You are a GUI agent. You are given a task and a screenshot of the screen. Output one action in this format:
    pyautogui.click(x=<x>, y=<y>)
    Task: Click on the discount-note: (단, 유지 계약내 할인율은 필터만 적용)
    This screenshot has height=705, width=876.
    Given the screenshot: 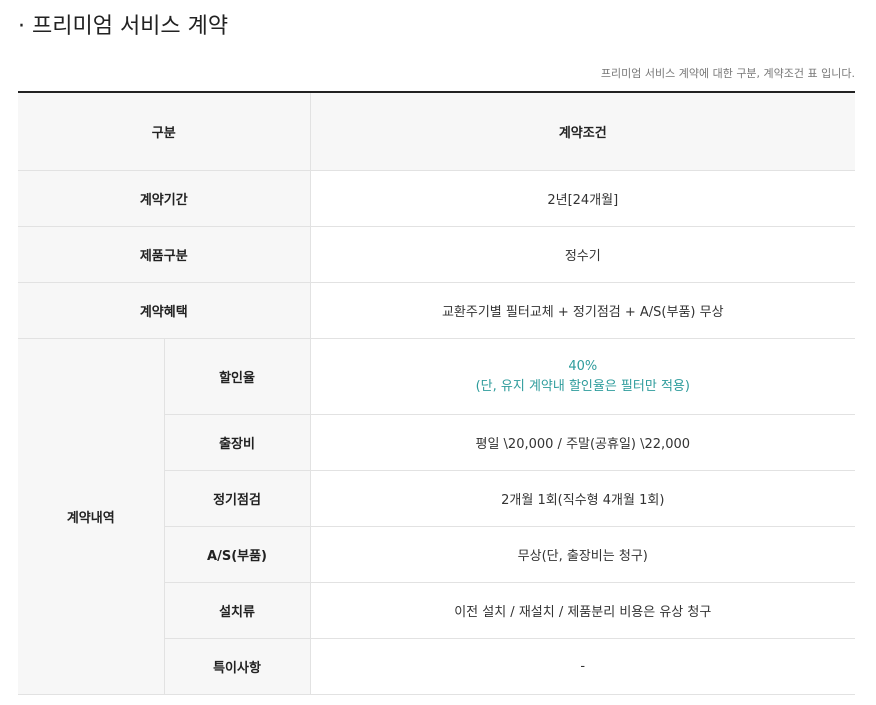 What is the action you would take?
    pyautogui.click(x=582, y=386)
    